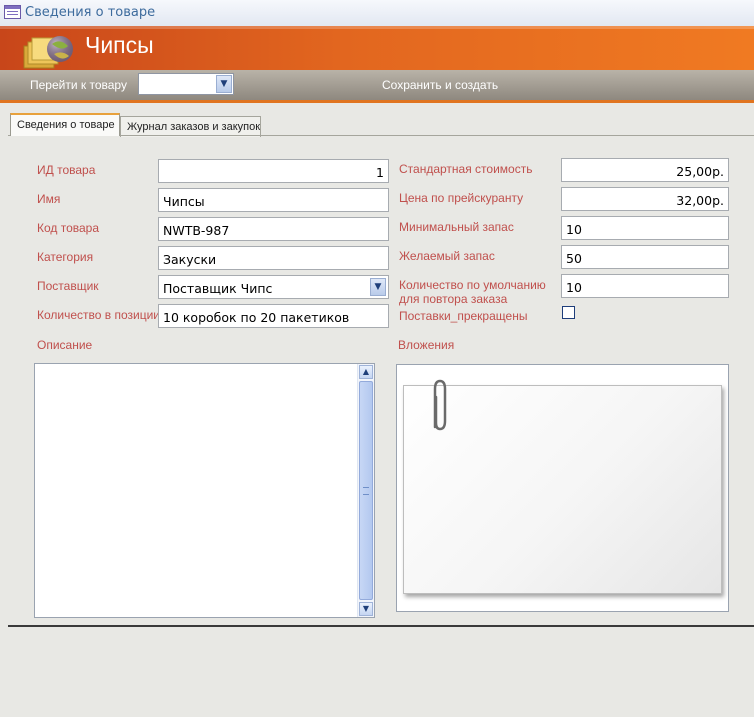 The image size is (754, 717). Describe the element at coordinates (366, 372) in the screenshot. I see `scroll-up-icon: ▲` at that location.